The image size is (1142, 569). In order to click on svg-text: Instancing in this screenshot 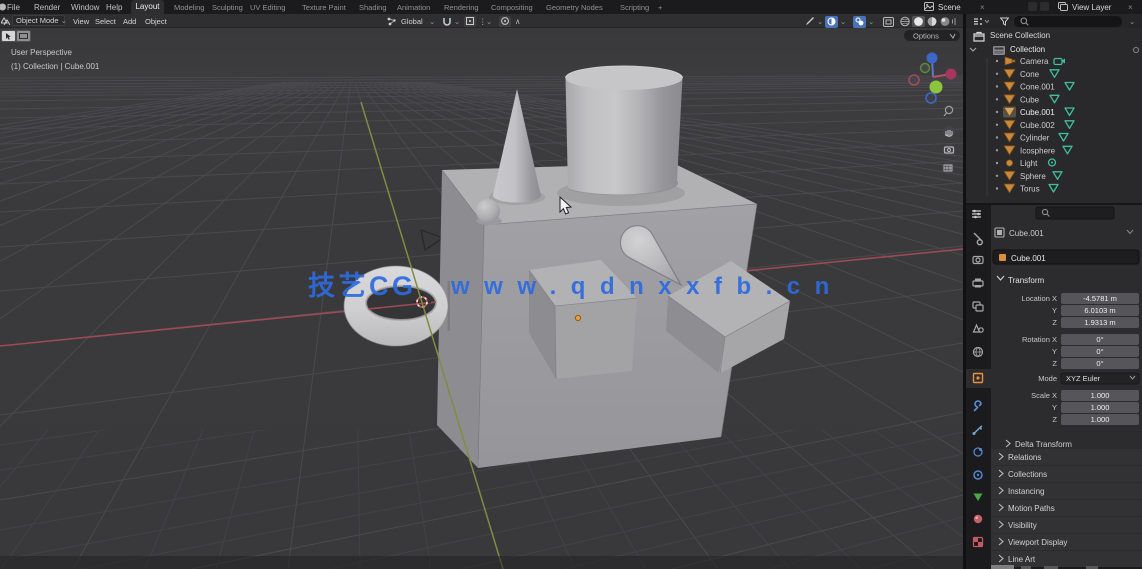, I will do `click(1026, 491)`.